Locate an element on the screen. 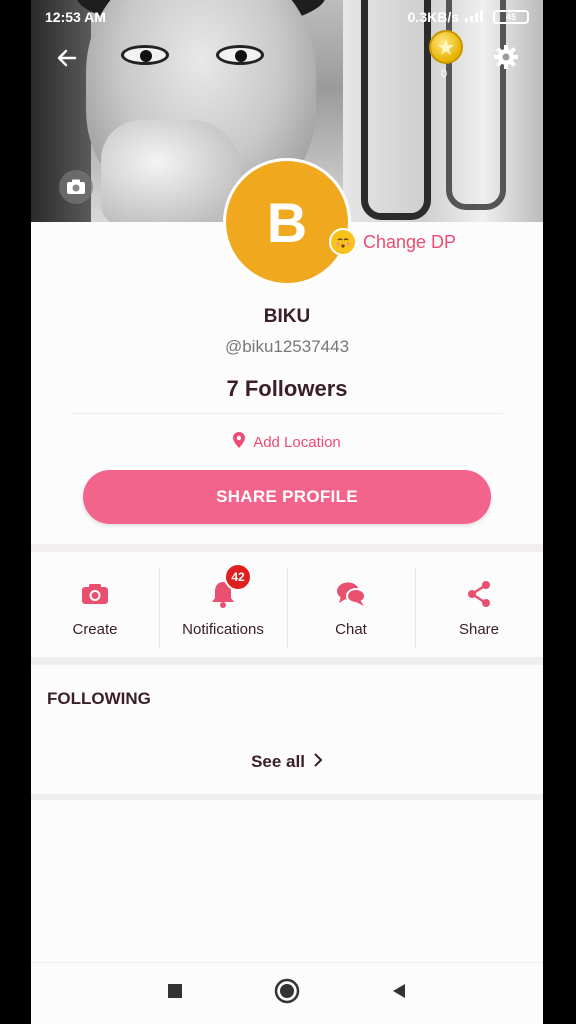 The width and height of the screenshot is (576, 1024). share-icon is located at coordinates (479, 594).